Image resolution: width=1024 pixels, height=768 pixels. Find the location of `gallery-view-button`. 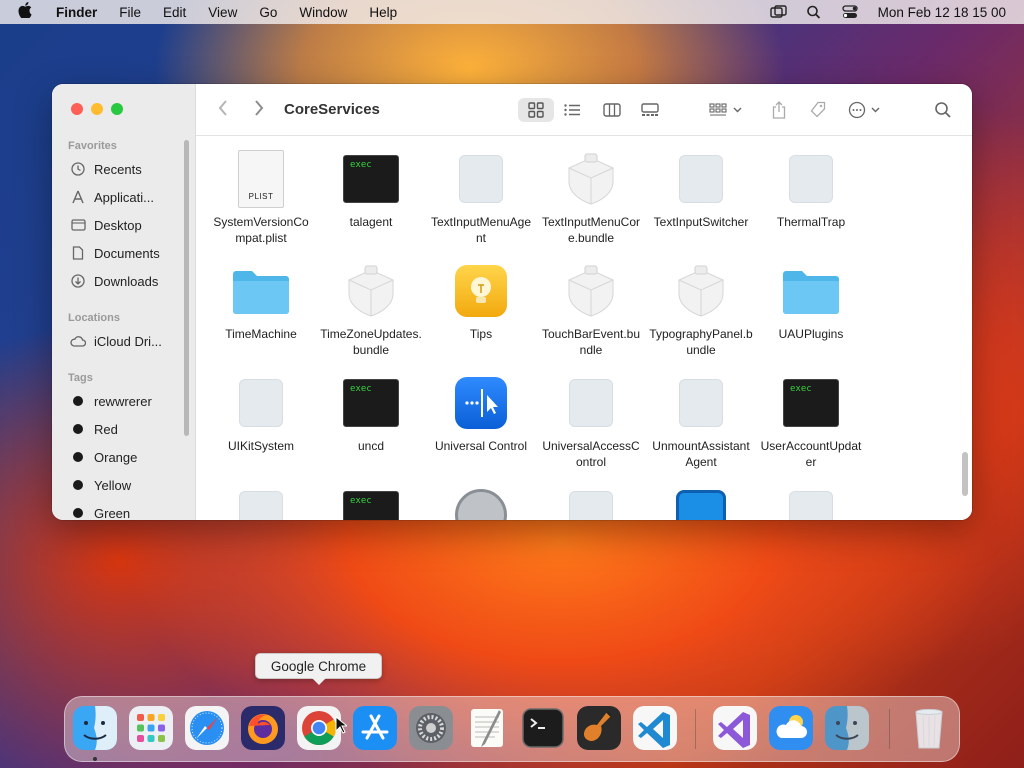

gallery-view-button is located at coordinates (650, 110).